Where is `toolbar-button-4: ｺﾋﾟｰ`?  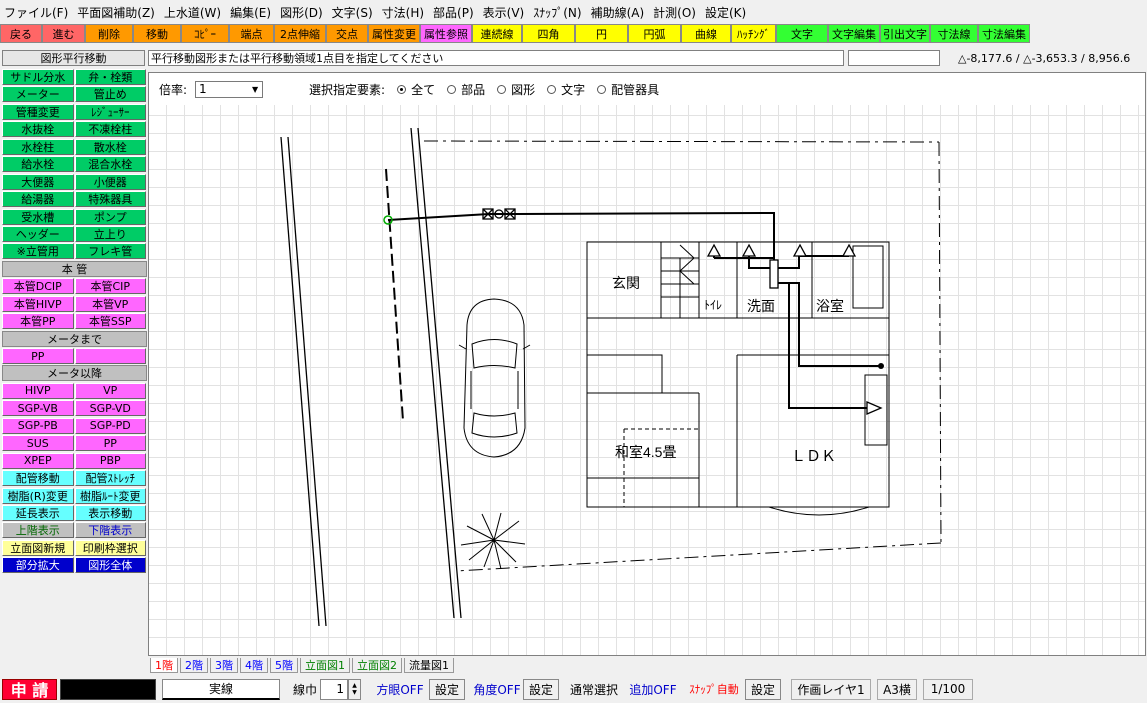 toolbar-button-4: ｺﾋﾟｰ is located at coordinates (205, 33).